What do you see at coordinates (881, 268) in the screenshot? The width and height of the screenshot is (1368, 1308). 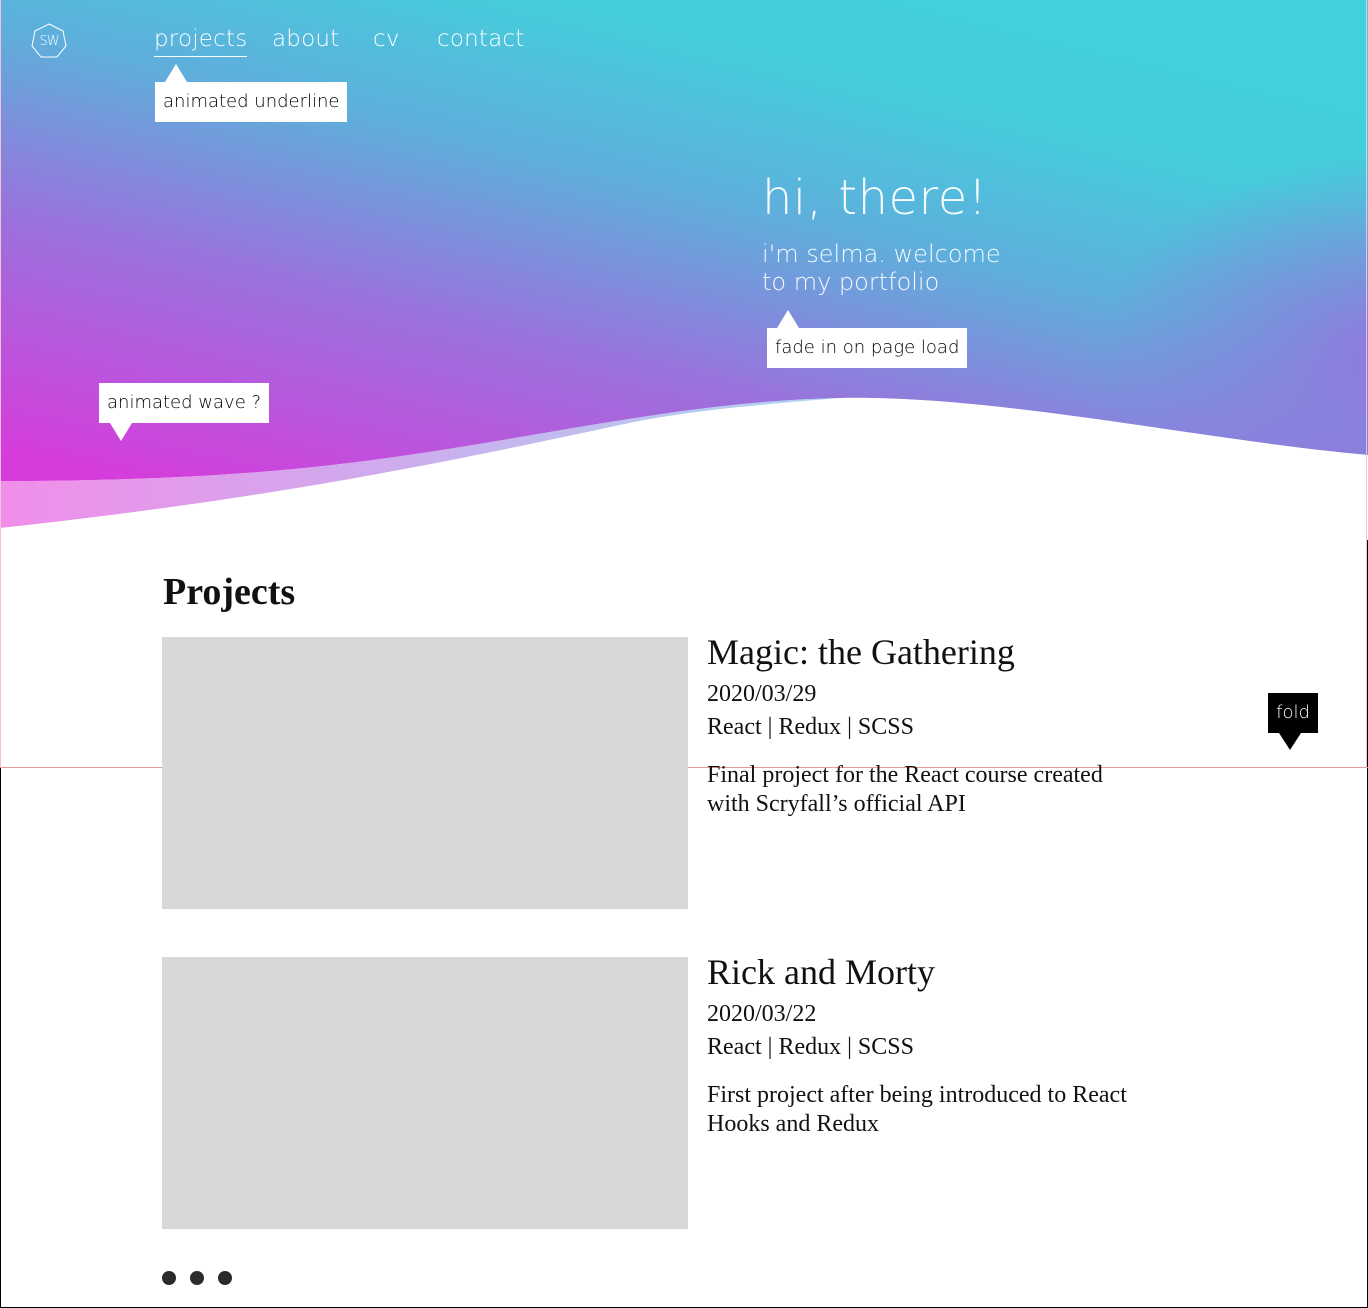 I see `hero-subheading: i'm selma. welcome to my portfolio` at bounding box center [881, 268].